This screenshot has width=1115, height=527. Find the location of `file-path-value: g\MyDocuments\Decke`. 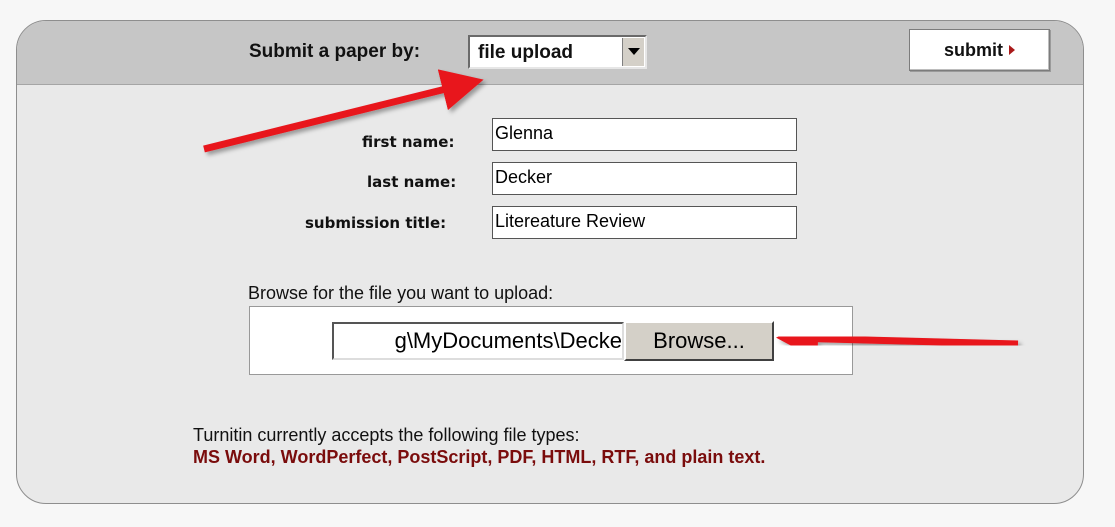

file-path-value: g\MyDocuments\Decke is located at coordinates (508, 340).